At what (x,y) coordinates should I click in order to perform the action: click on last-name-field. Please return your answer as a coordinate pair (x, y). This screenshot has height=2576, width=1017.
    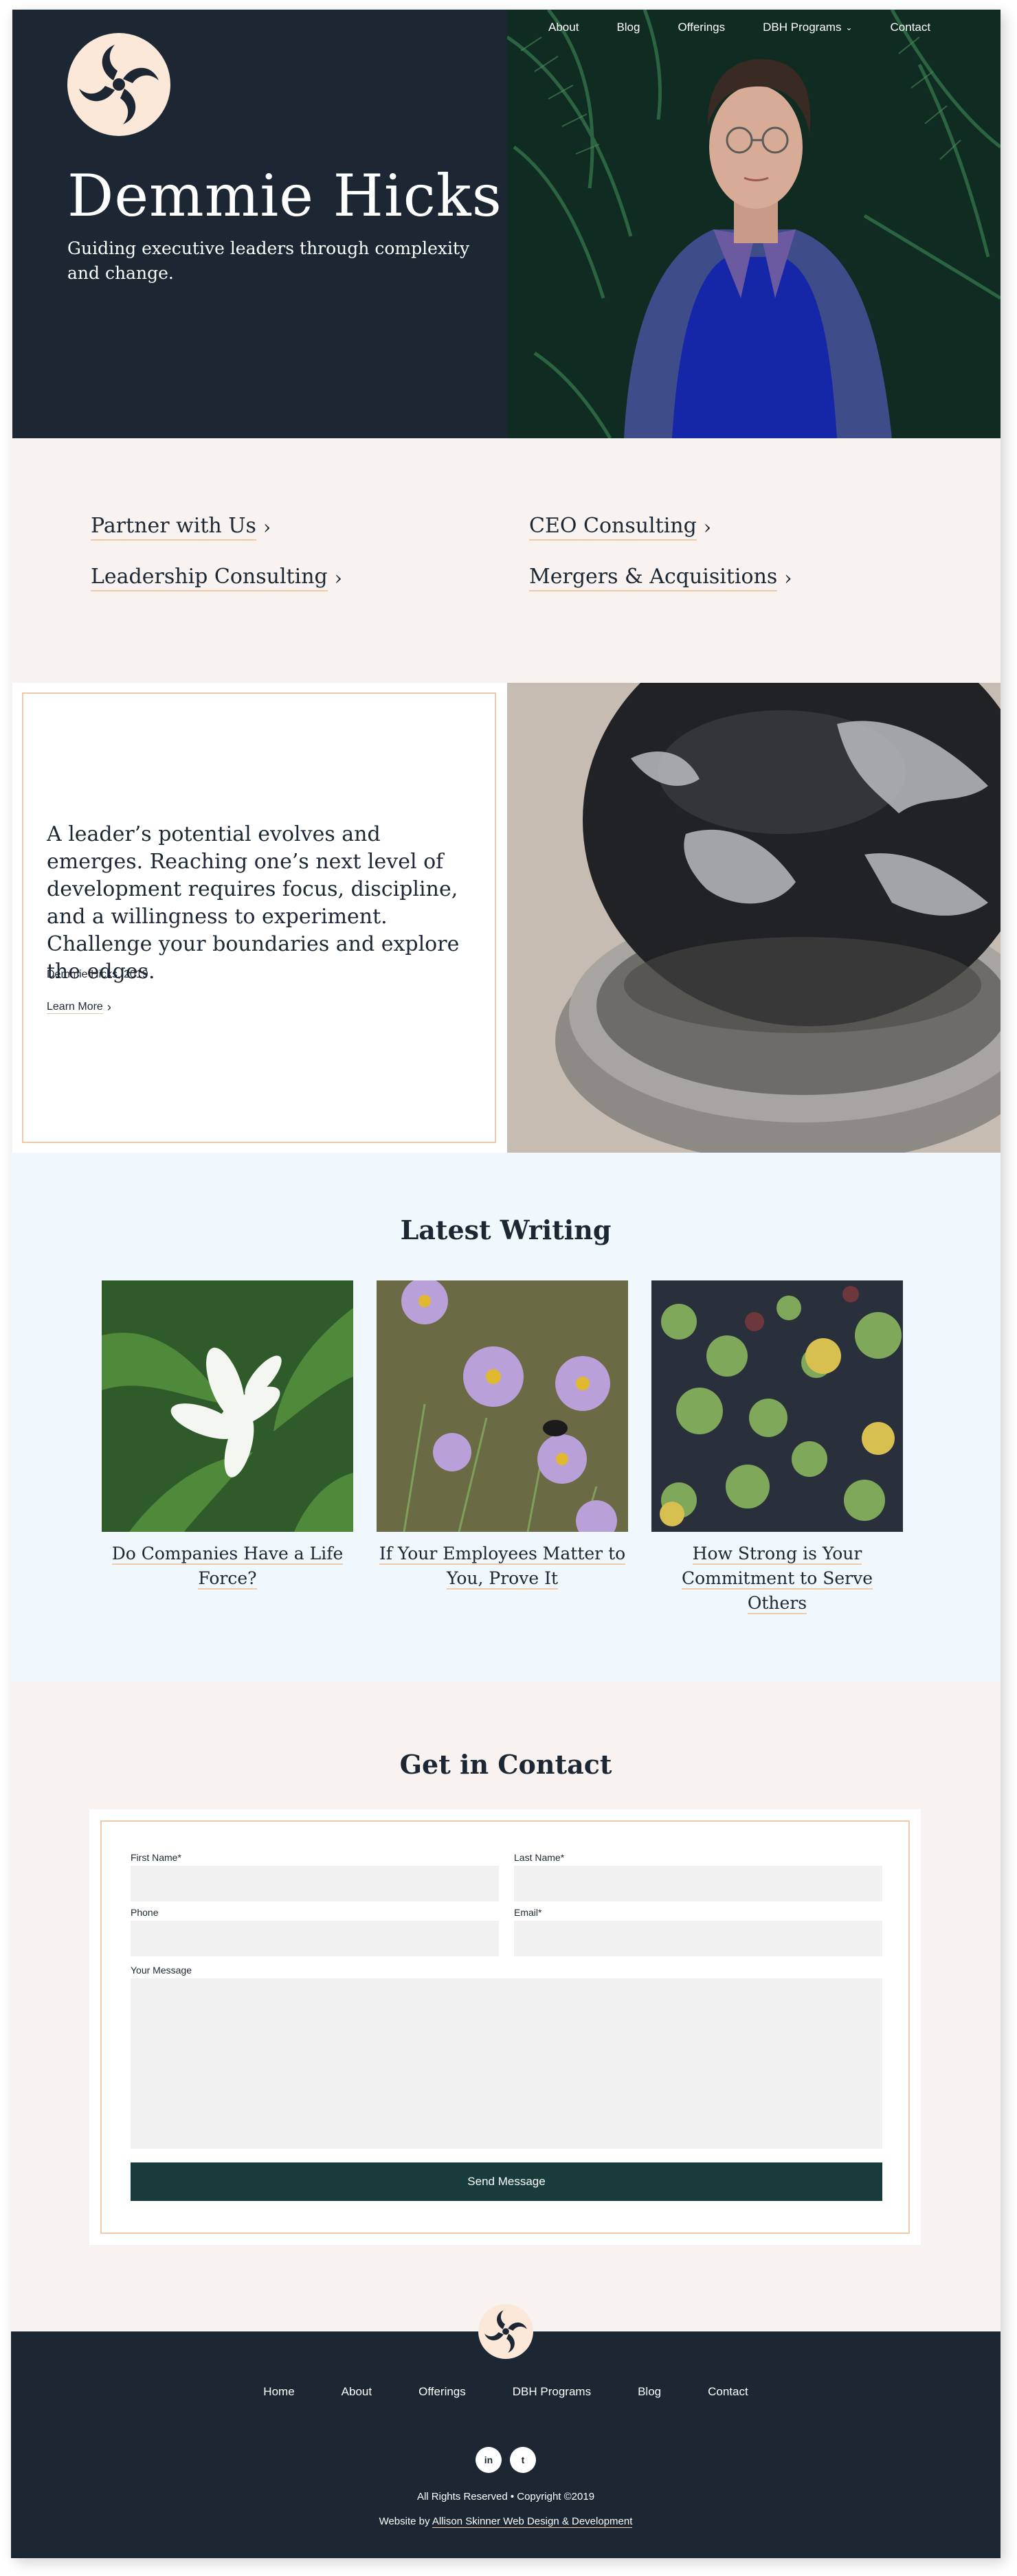
    Looking at the image, I should click on (698, 1883).